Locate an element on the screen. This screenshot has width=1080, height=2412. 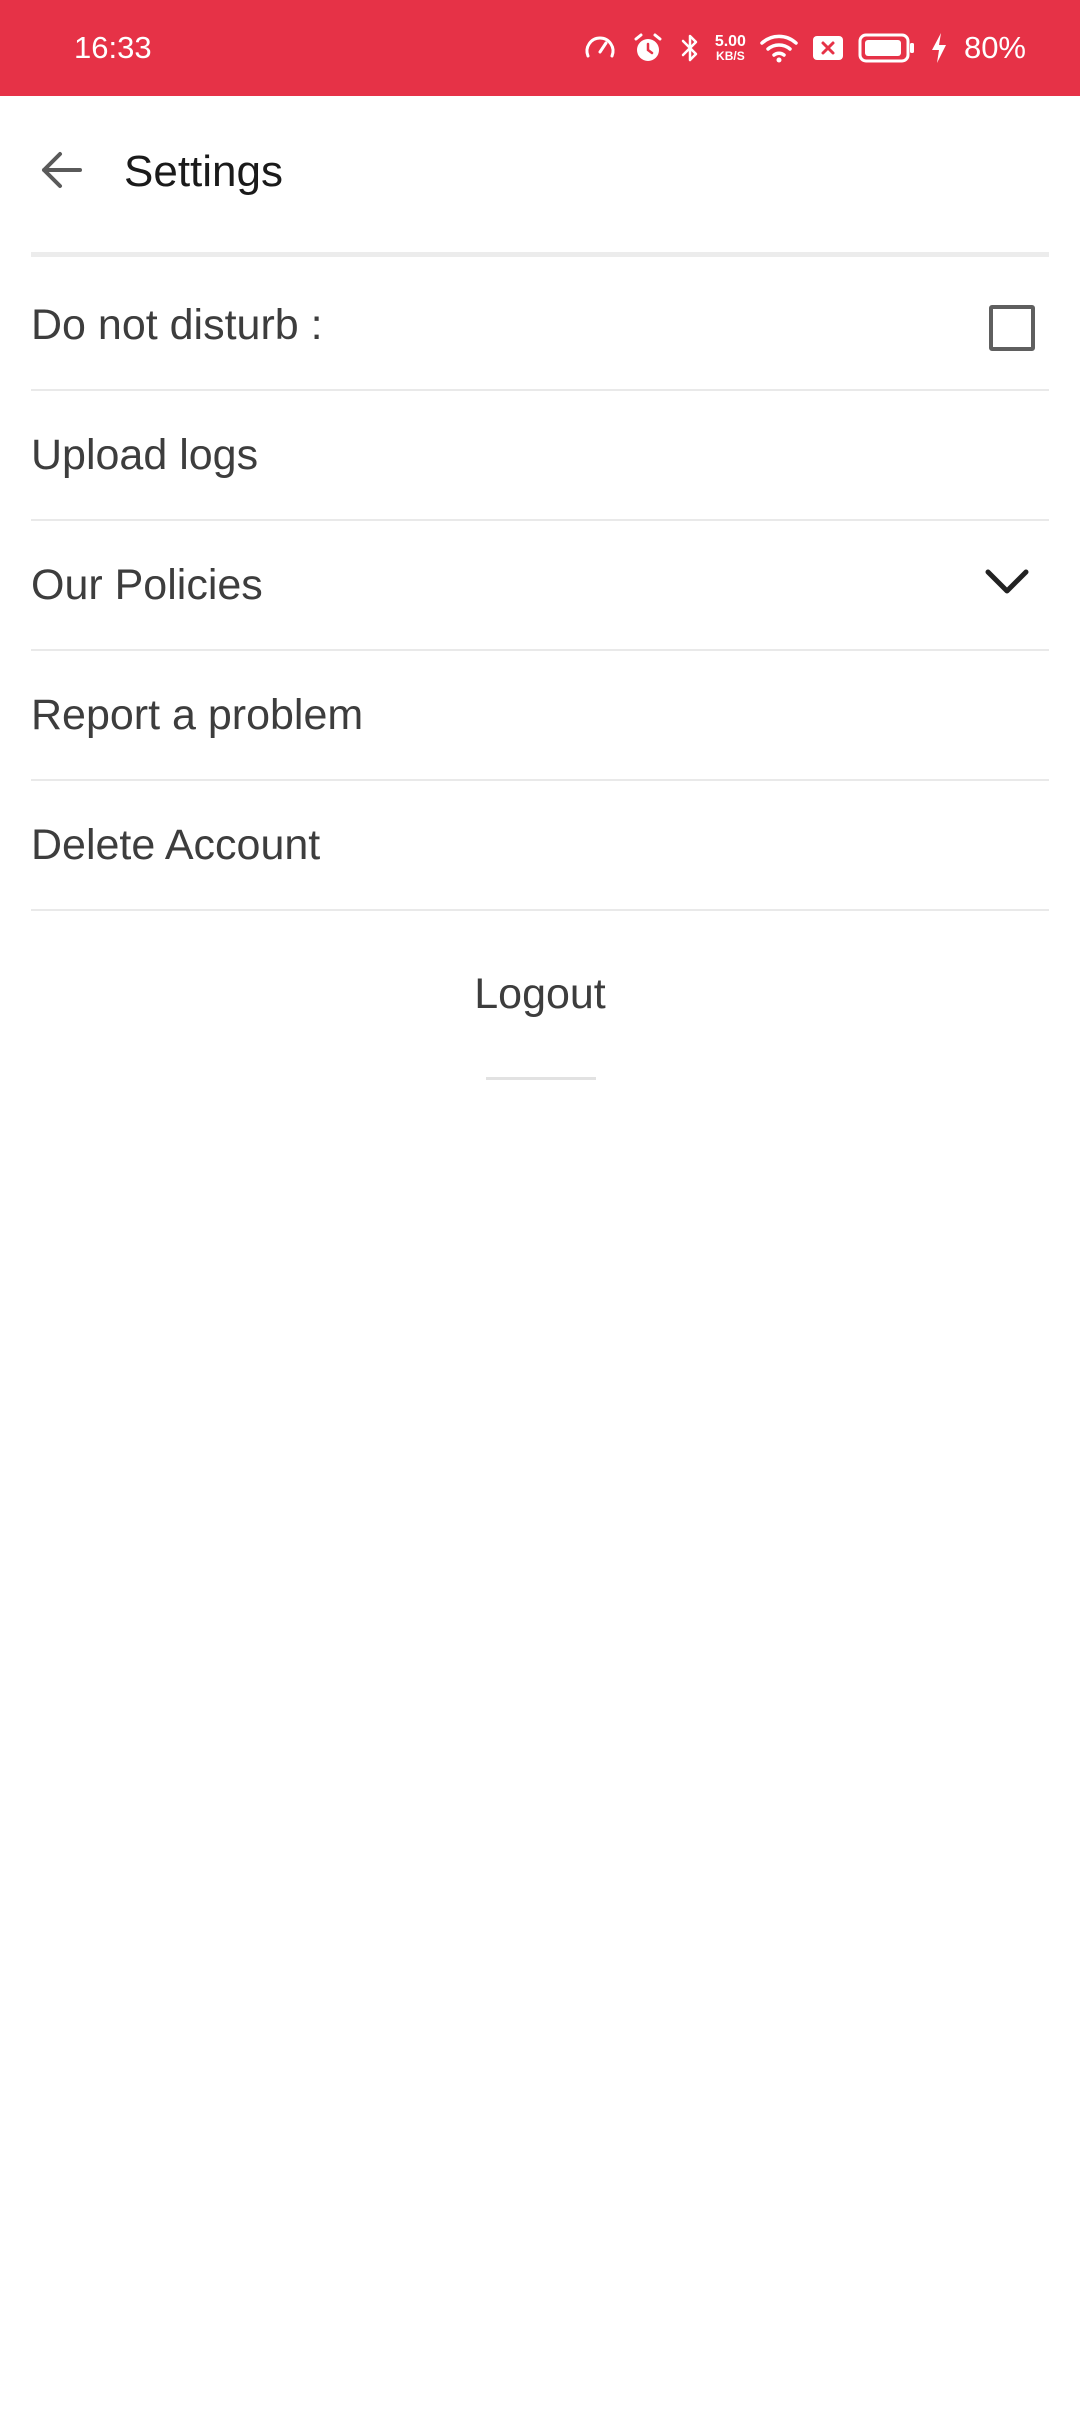
status-time: 16:33 is located at coordinates (113, 47).